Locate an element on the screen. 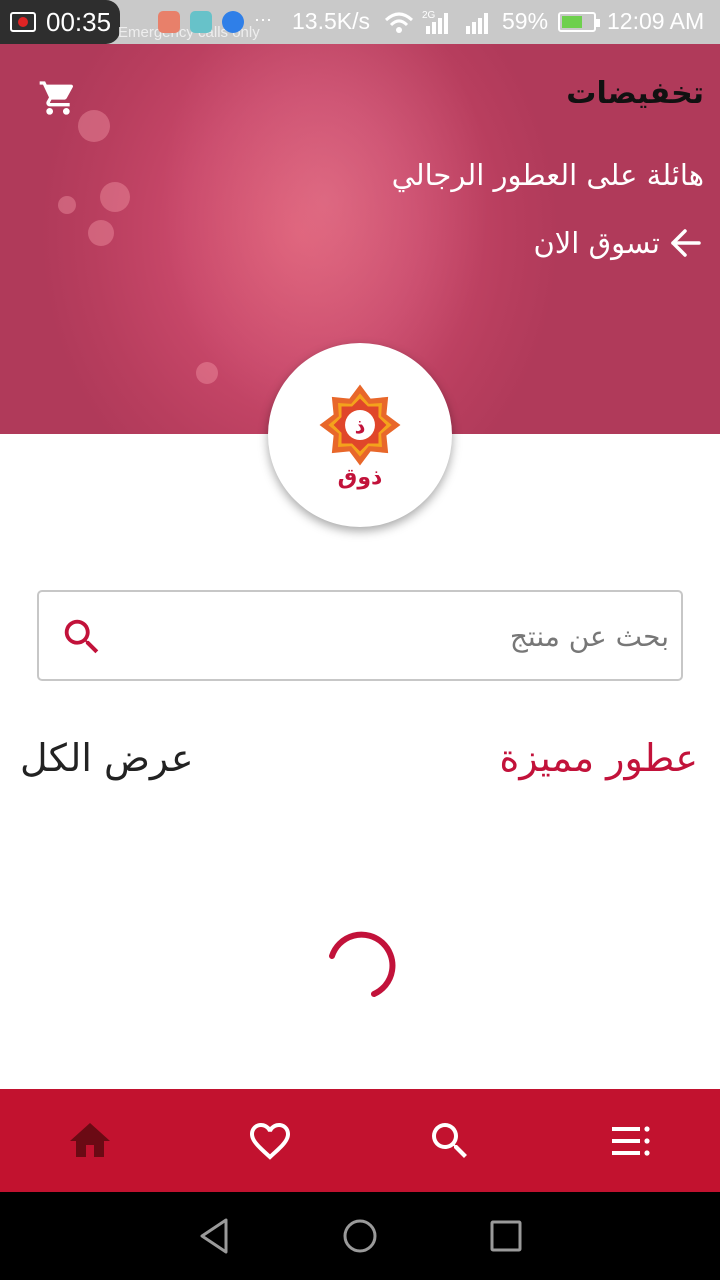  nav-search-icon is located at coordinates (450, 1141).